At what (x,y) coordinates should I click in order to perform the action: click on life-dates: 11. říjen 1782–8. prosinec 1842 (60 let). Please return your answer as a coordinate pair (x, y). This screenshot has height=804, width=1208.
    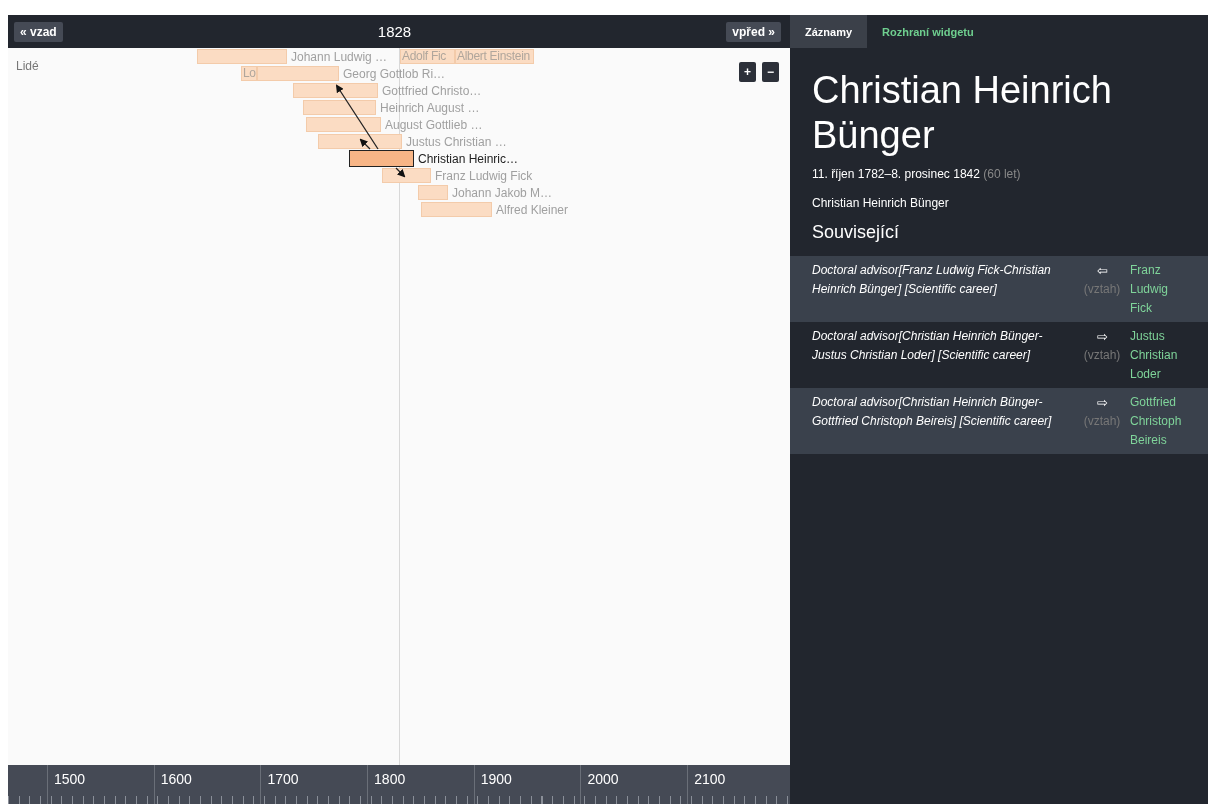
    Looking at the image, I should click on (917, 174).